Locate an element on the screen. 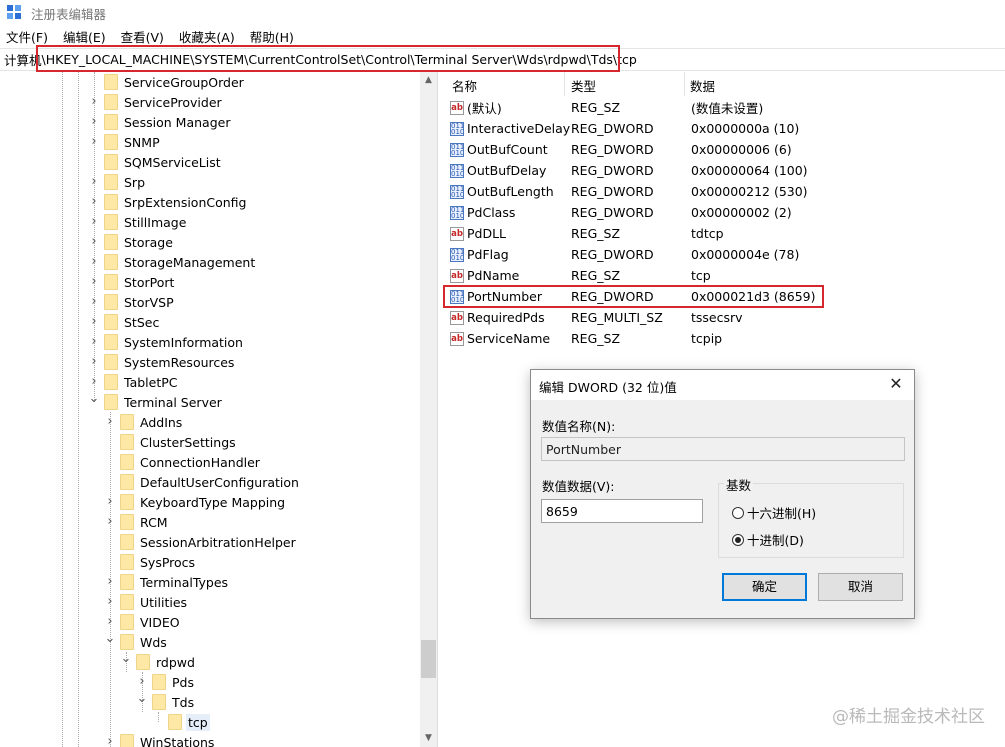  scroll-up-icon: ▲ is located at coordinates (428, 80).